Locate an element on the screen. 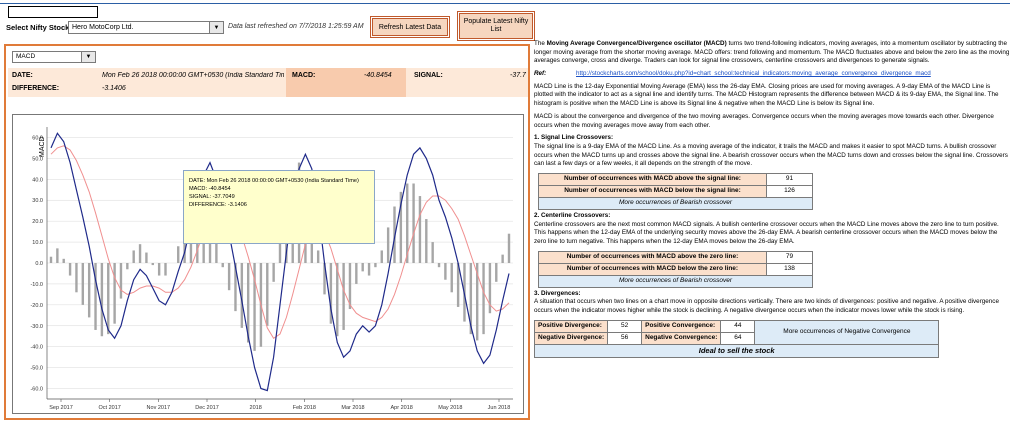 Image resolution: width=1010 pixels, height=423 pixels. macd-value: -40.8454 is located at coordinates (378, 75).